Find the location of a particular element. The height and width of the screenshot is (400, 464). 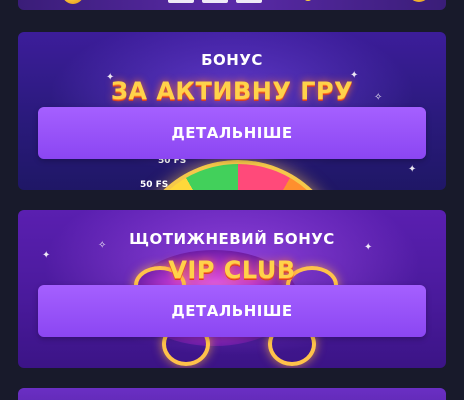

promo-headline: ЗА АКТИВНУ ГРУ is located at coordinates (232, 91).